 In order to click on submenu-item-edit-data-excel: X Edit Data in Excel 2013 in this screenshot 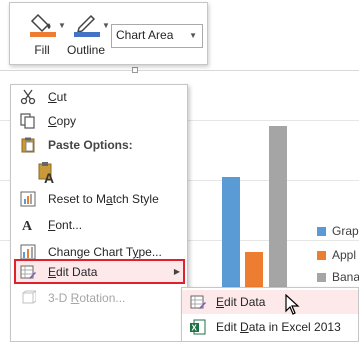, I will do `click(270, 327)`.